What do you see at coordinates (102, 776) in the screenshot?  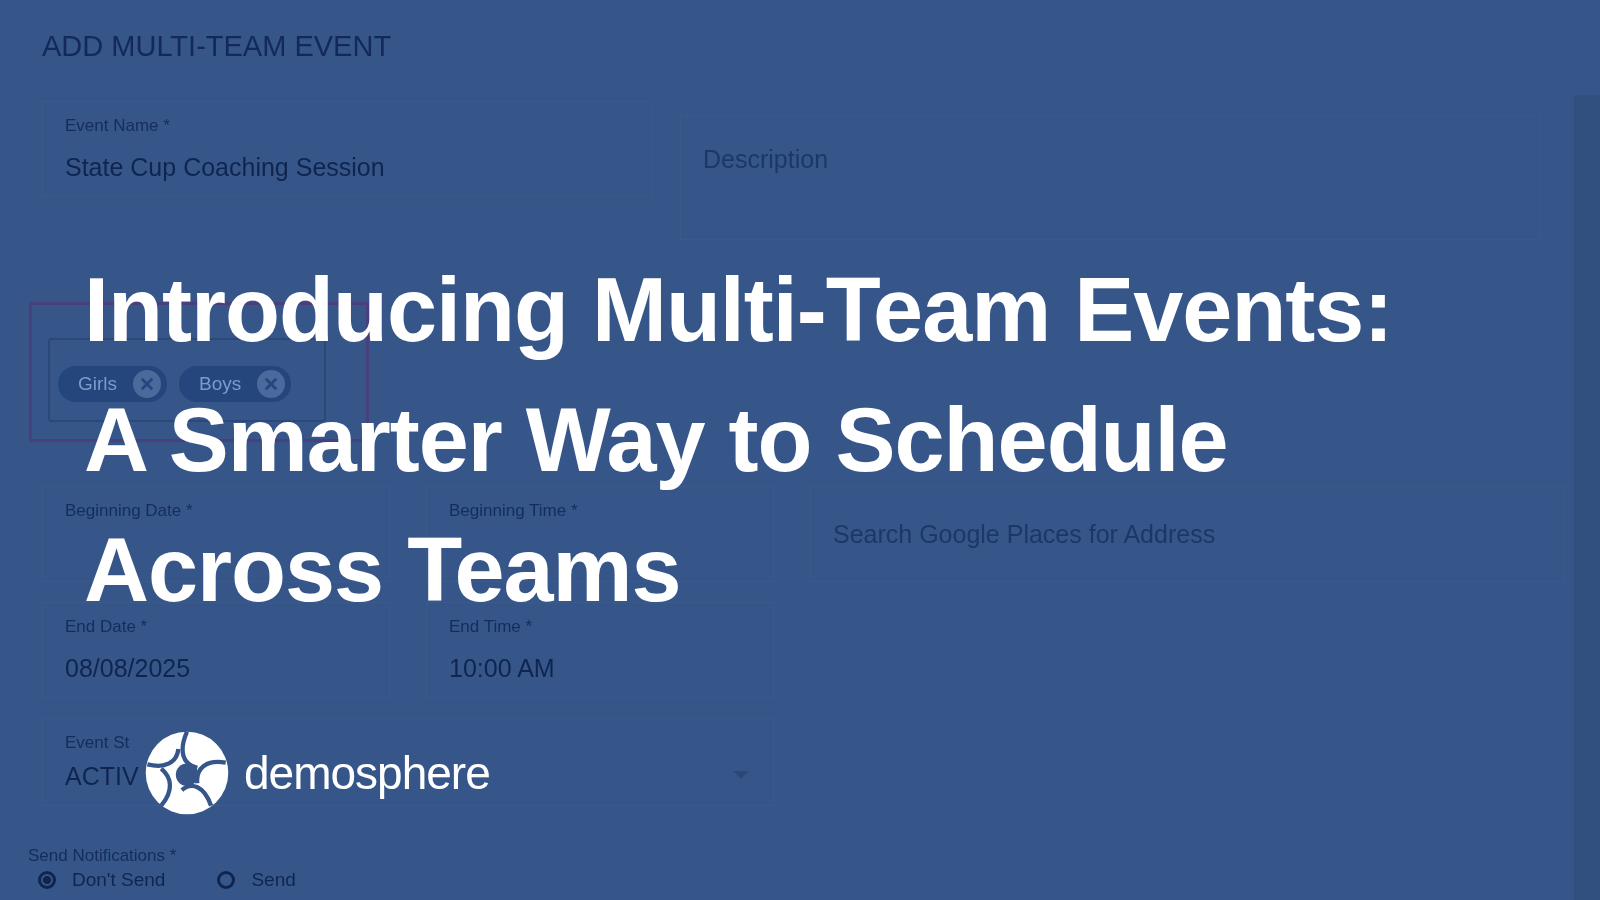 I see `field-value: ACTIV` at bounding box center [102, 776].